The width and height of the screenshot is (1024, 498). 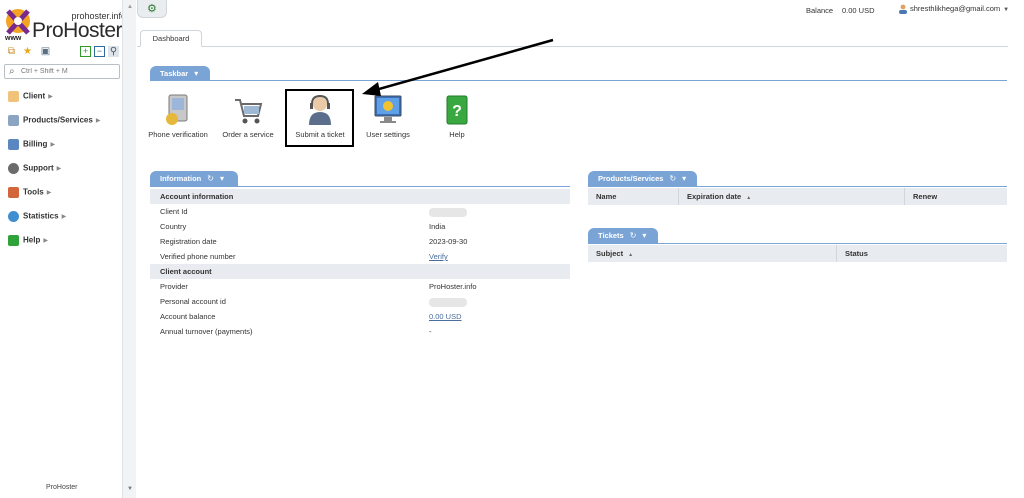 What do you see at coordinates (457, 134) in the screenshot?
I see `task-label: Help` at bounding box center [457, 134].